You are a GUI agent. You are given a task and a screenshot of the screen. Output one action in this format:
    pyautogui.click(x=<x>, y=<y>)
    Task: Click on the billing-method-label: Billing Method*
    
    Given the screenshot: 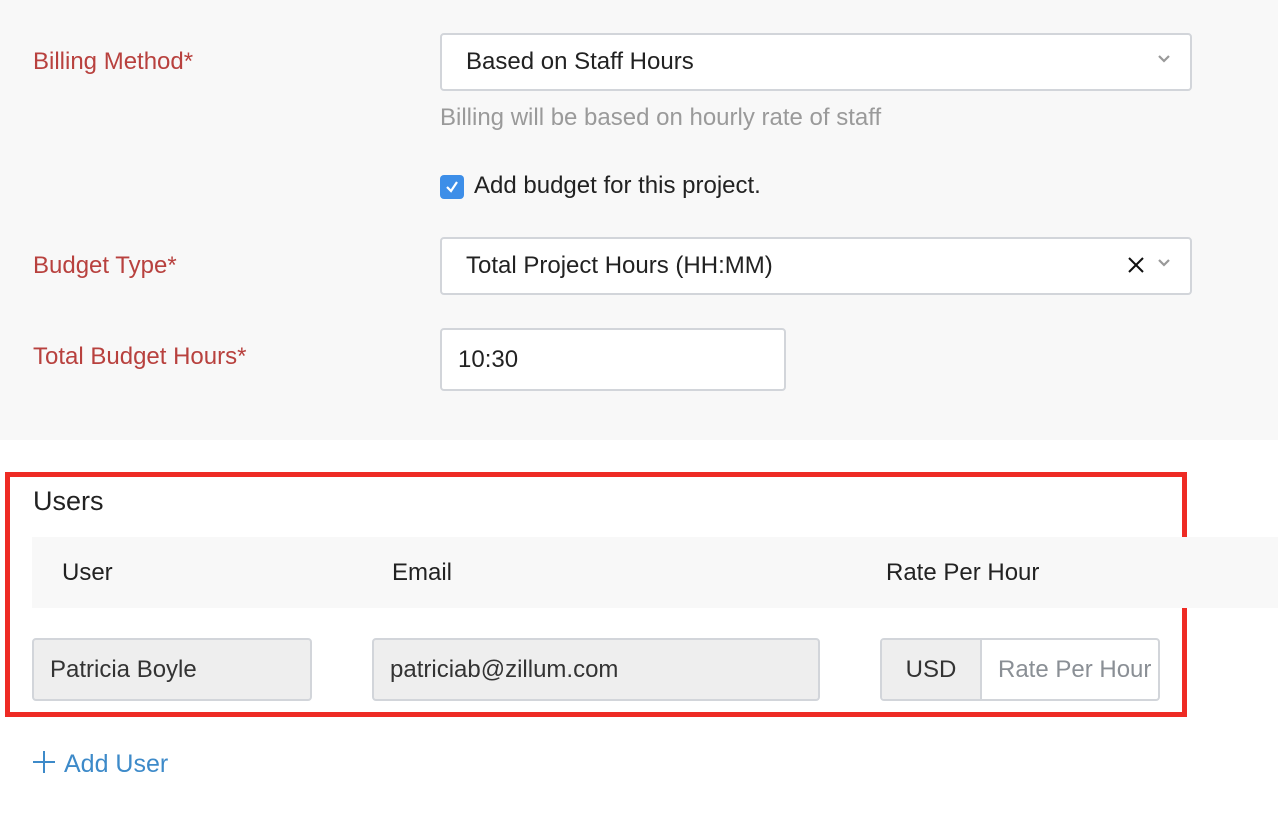 What is the action you would take?
    pyautogui.click(x=113, y=61)
    